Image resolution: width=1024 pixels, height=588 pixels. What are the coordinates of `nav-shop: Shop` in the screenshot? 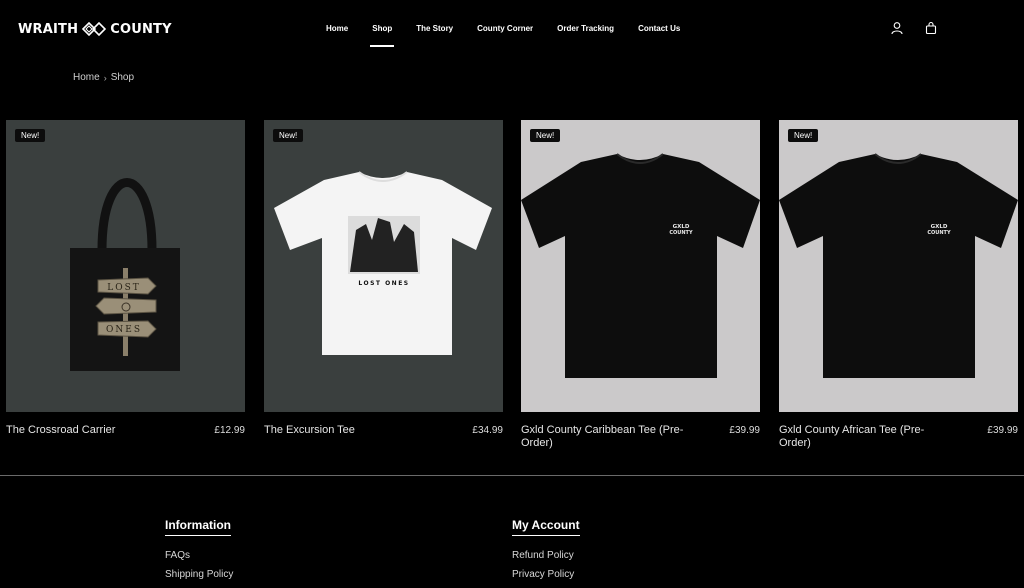 It's located at (382, 33).